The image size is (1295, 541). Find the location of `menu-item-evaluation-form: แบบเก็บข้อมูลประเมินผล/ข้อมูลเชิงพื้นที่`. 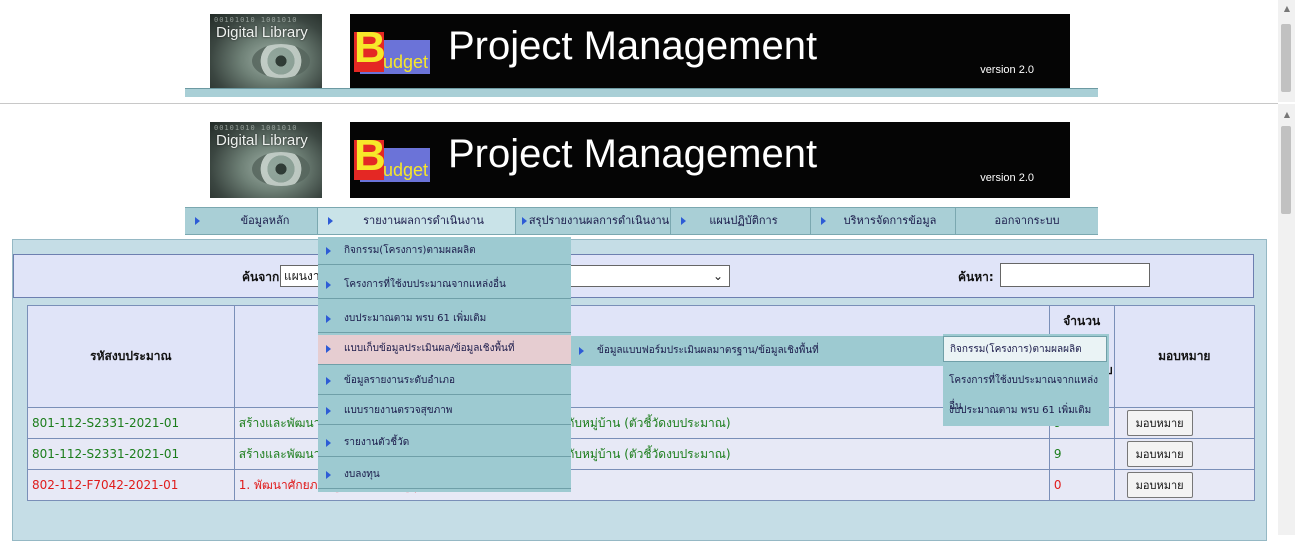

menu-item-evaluation-form: แบบเก็บข้อมูลประเมินผล/ข้อมูลเชิงพื้นที่ is located at coordinates (444, 350).